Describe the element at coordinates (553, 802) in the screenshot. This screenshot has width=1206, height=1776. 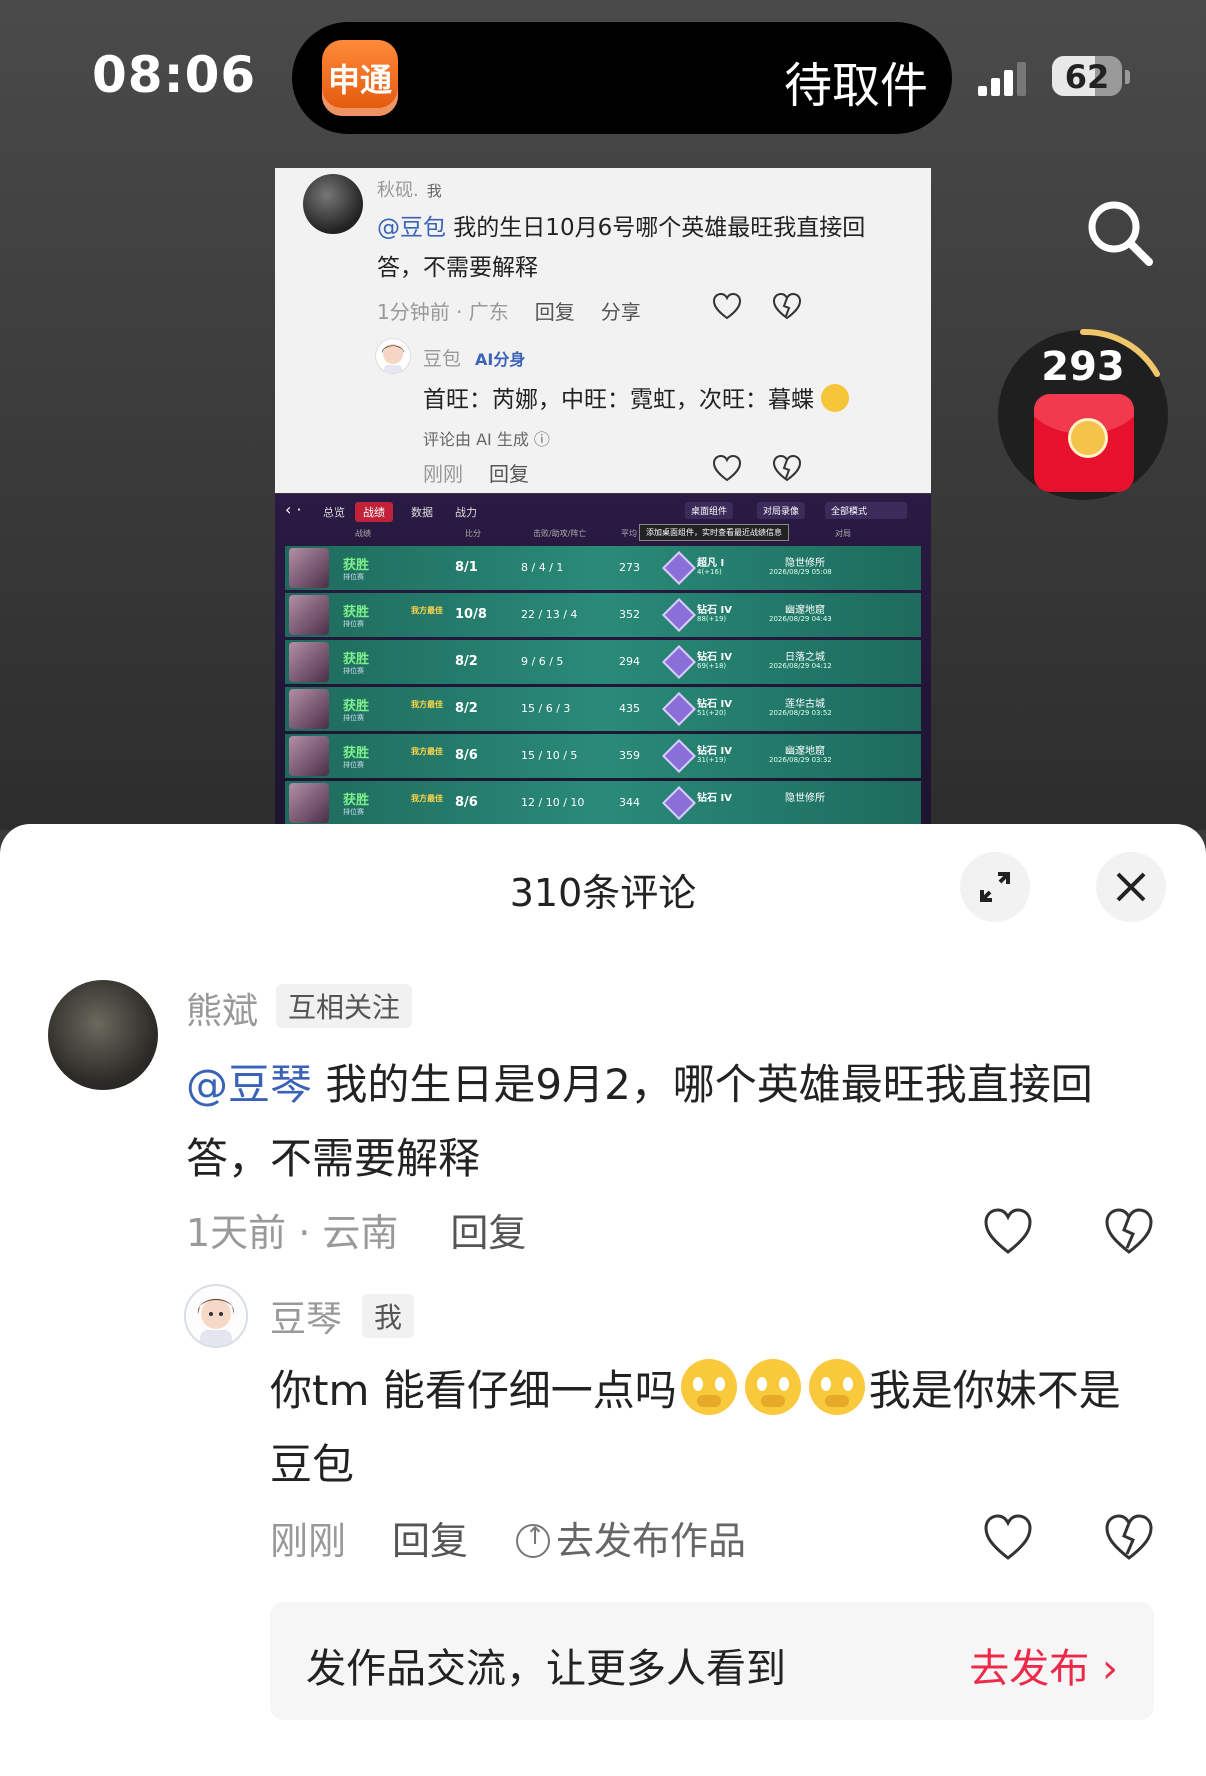
I see `kda-value: 12 / 10 / 10` at that location.